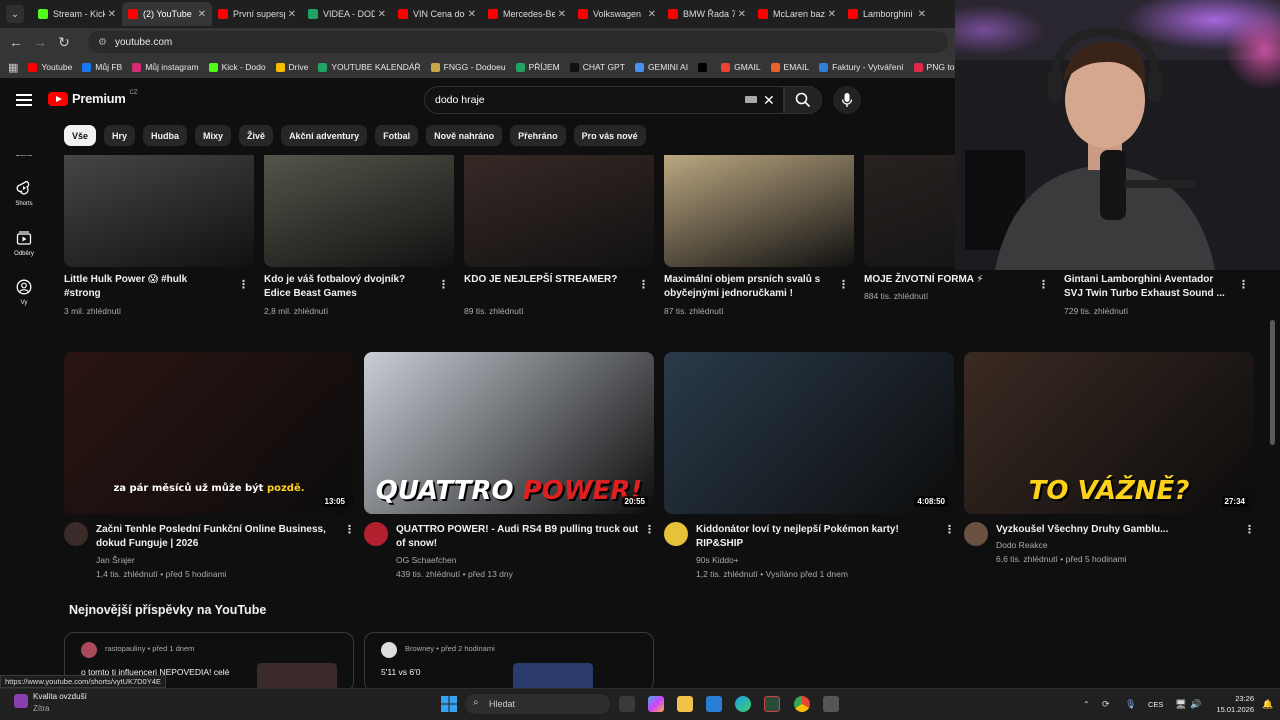 This screenshot has width=1280, height=720. Describe the element at coordinates (291, 67) in the screenshot. I see `bookmark-item: Drive` at that location.